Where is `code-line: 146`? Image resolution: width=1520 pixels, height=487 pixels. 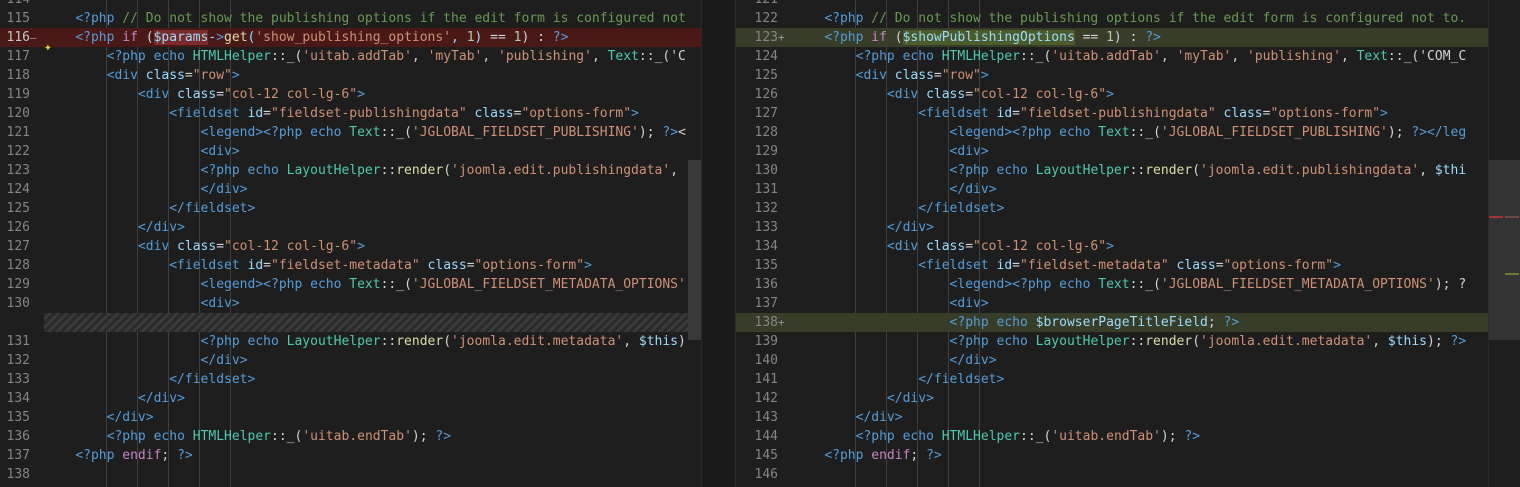
code-line: 146 is located at coordinates (1112, 474).